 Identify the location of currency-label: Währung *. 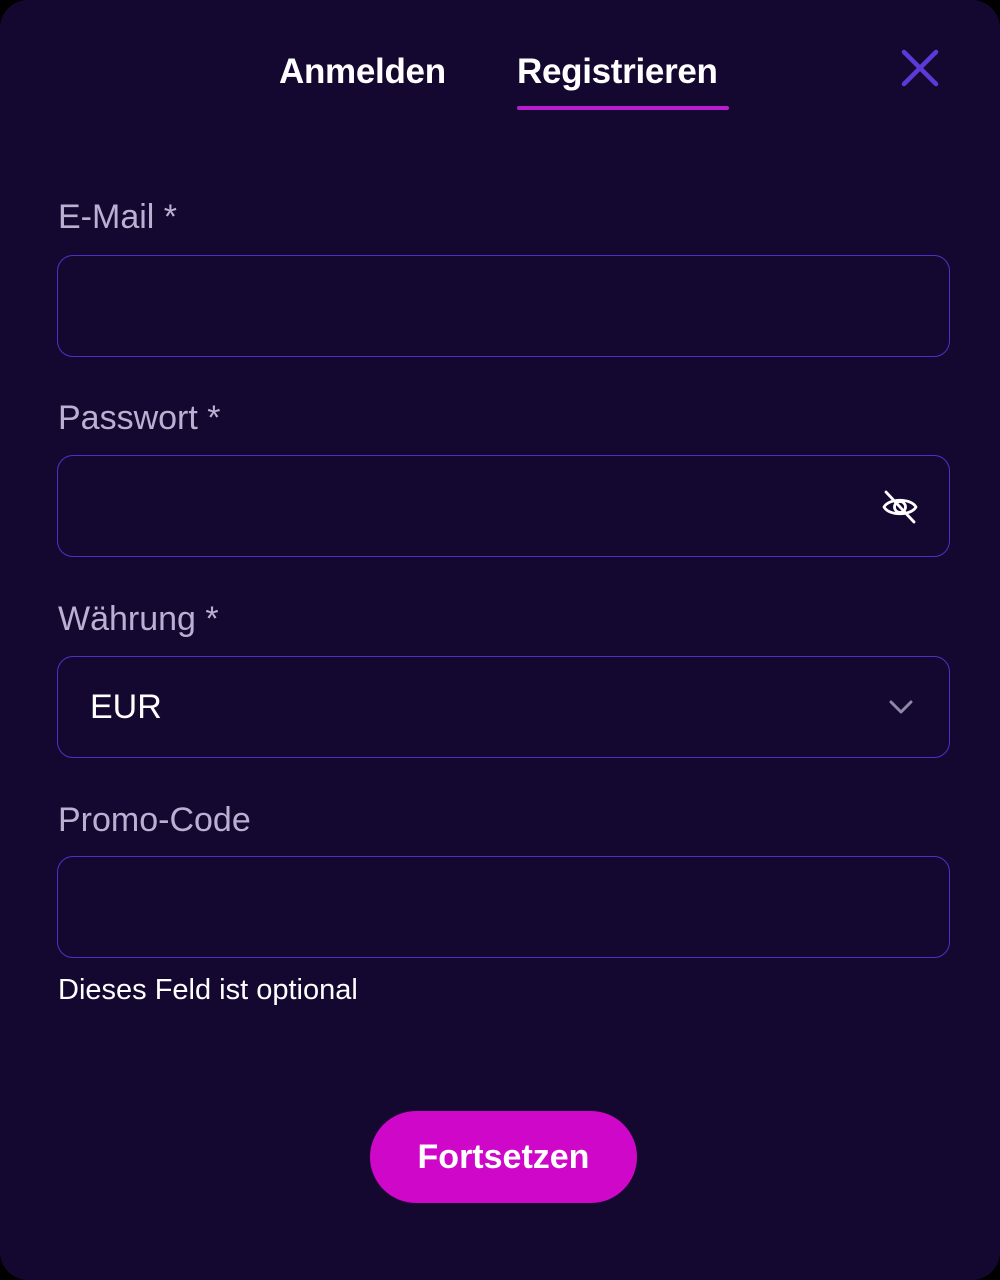
(138, 619).